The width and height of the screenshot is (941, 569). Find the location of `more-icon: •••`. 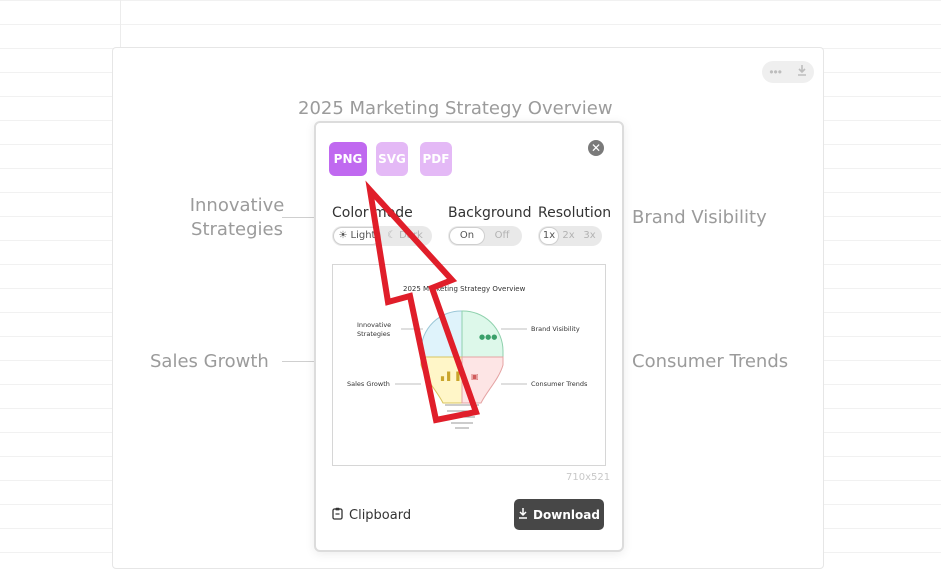

more-icon: ••• is located at coordinates (775, 72).